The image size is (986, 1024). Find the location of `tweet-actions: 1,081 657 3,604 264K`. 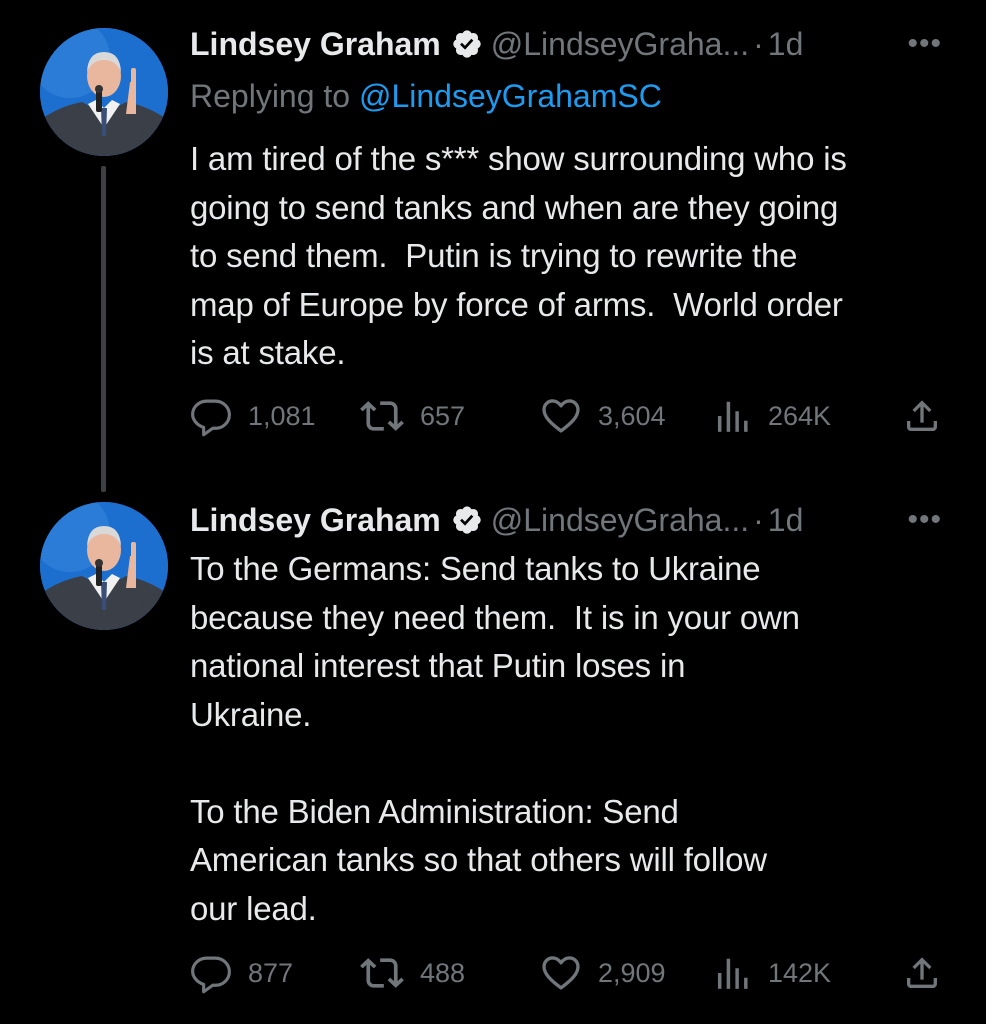

tweet-actions: 1,081 657 3,604 264K is located at coordinates (570, 416).